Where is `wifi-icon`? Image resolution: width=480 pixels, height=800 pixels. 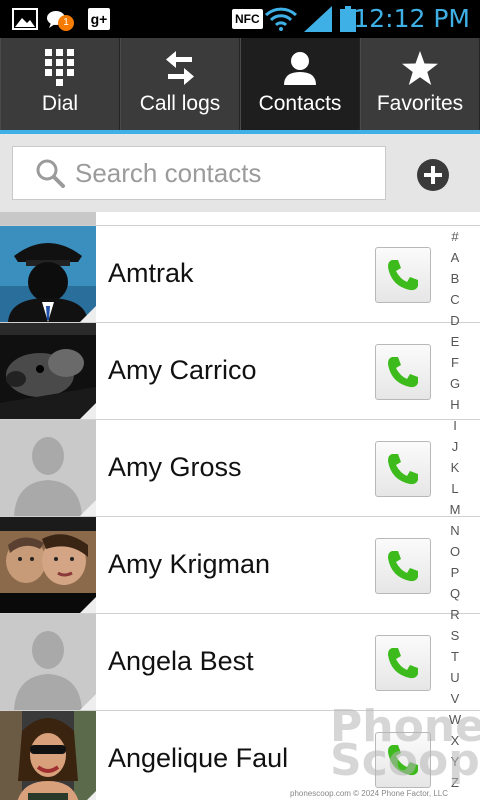
wifi-icon is located at coordinates (281, 19).